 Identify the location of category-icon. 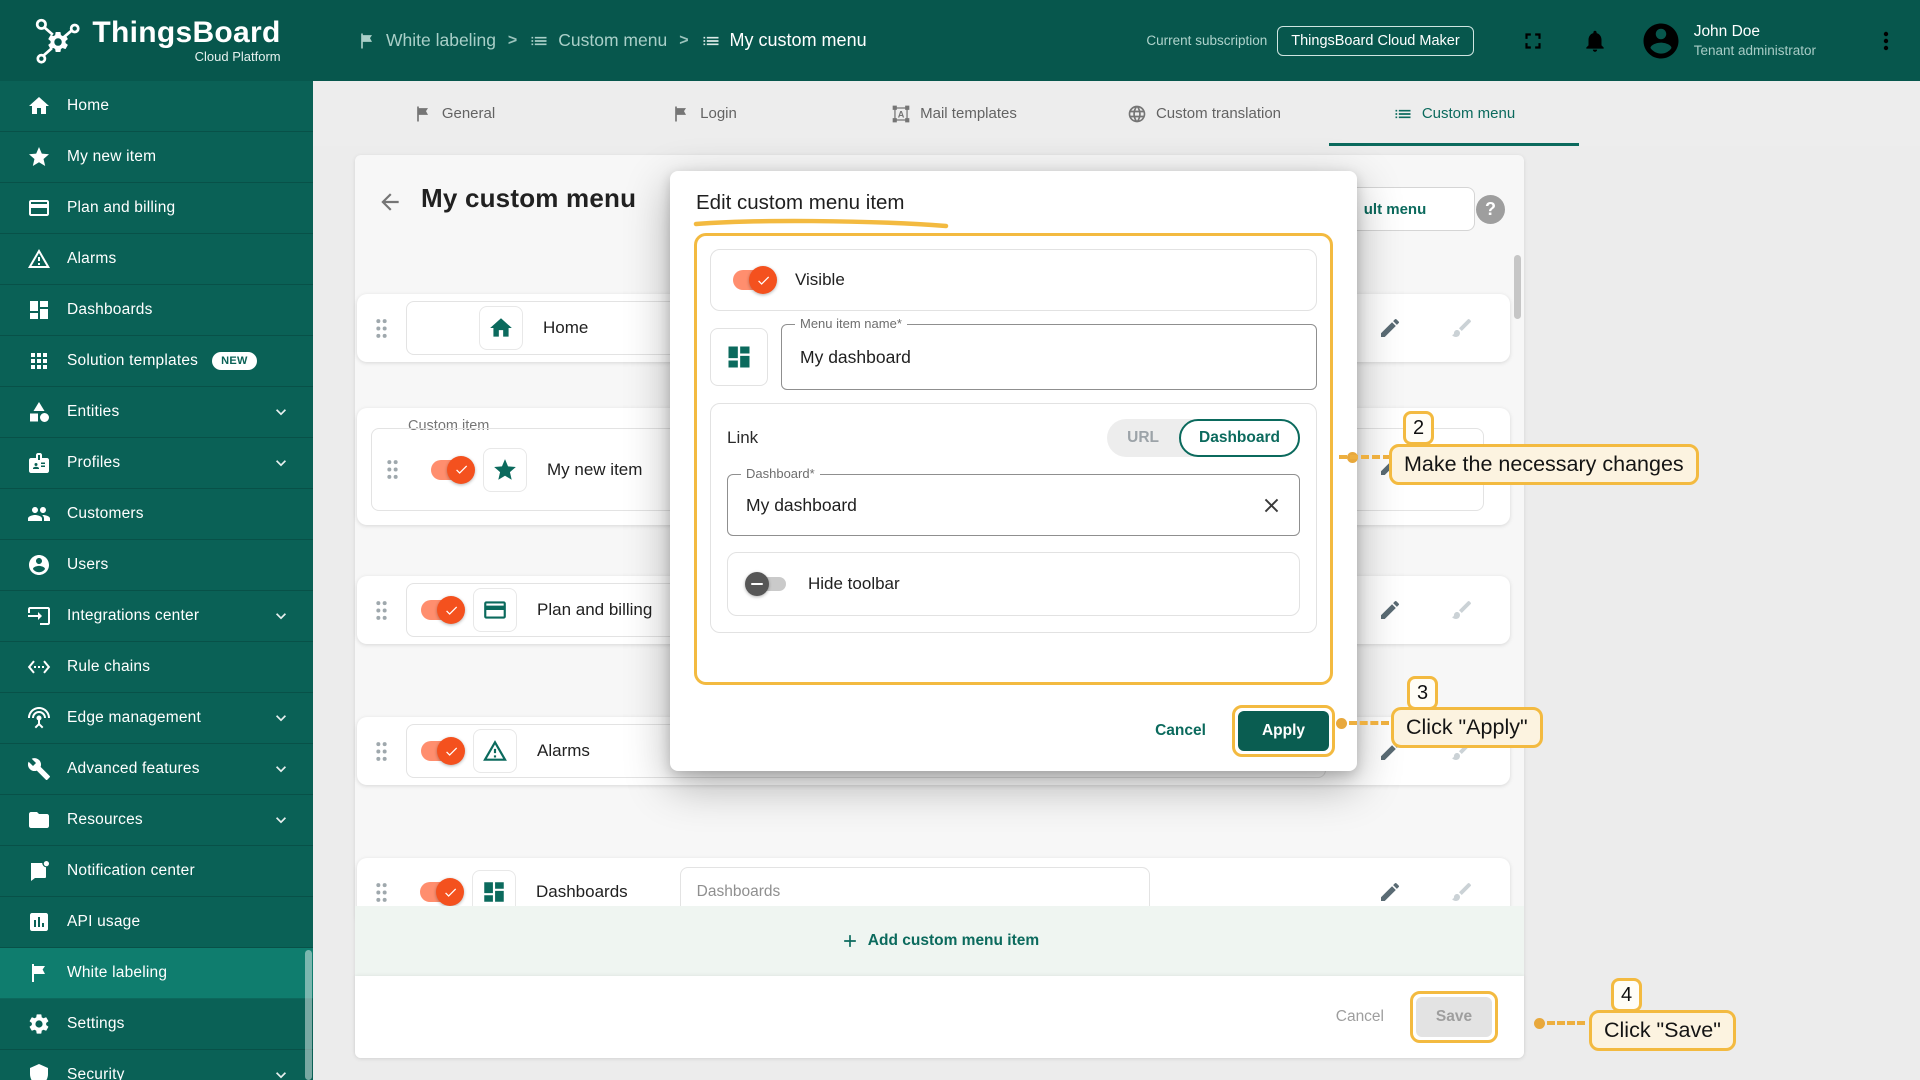
(39, 412).